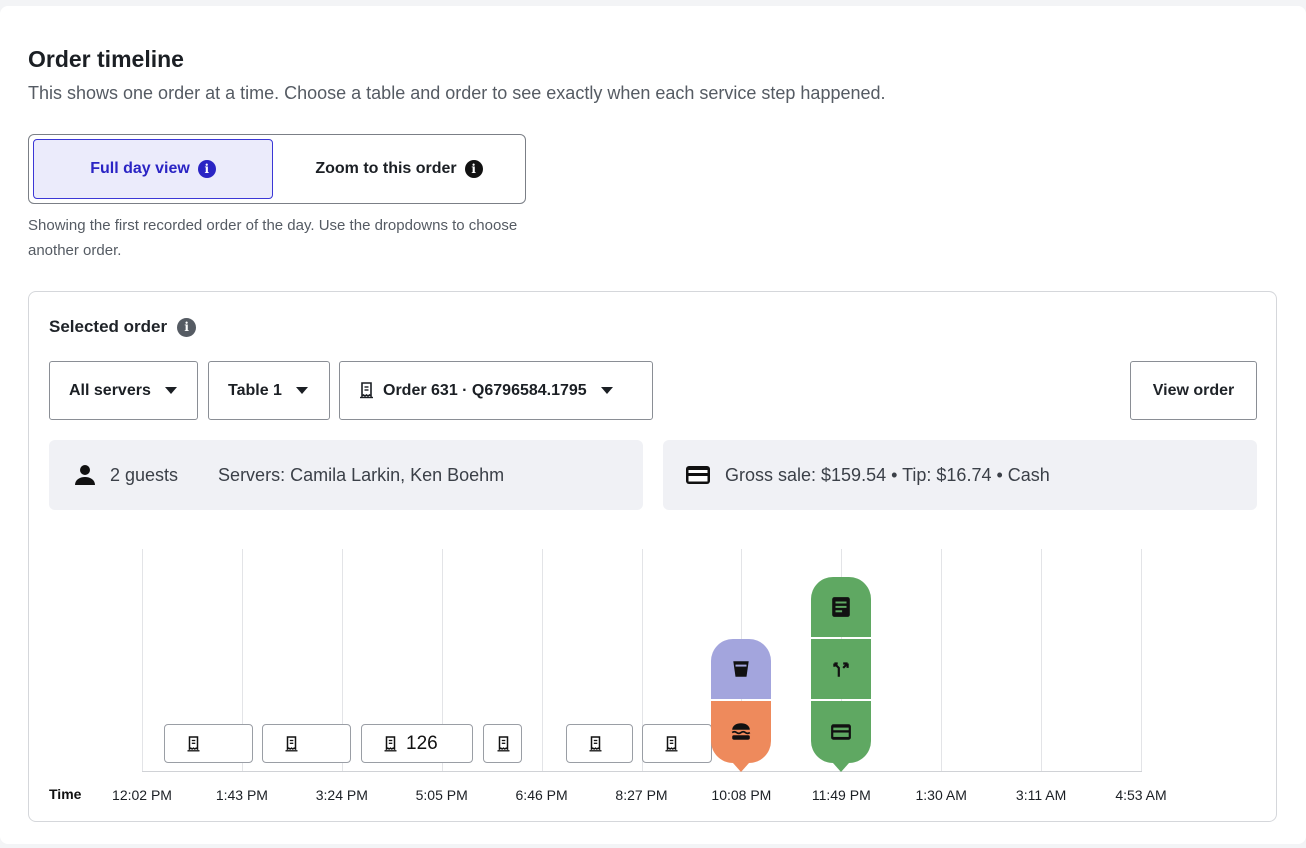 The height and width of the screenshot is (848, 1306). What do you see at coordinates (341, 795) in the screenshot?
I see `time-tick-label: 3:24 PM` at bounding box center [341, 795].